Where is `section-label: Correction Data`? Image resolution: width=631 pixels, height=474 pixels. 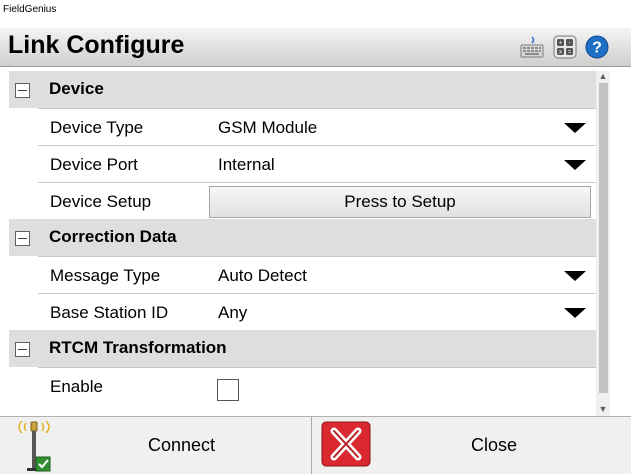 section-label: Correction Data is located at coordinates (113, 236).